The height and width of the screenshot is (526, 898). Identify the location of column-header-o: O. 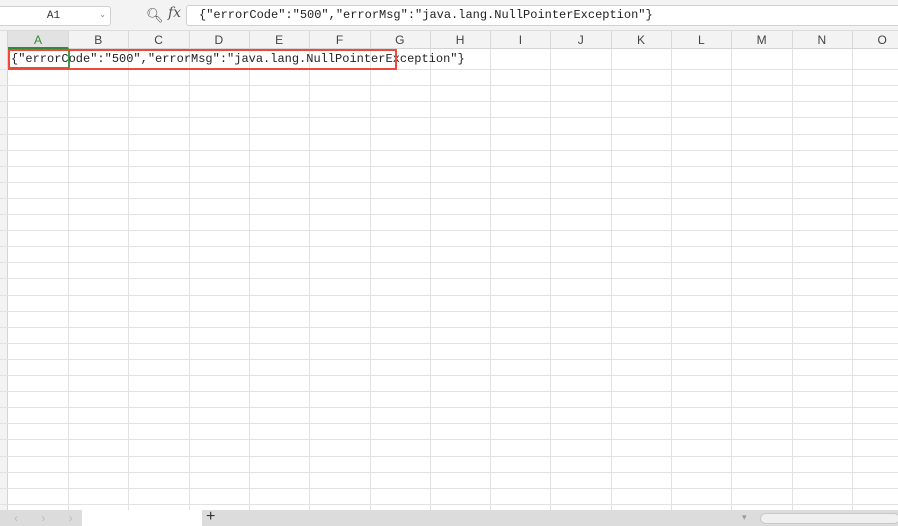
(875, 40).